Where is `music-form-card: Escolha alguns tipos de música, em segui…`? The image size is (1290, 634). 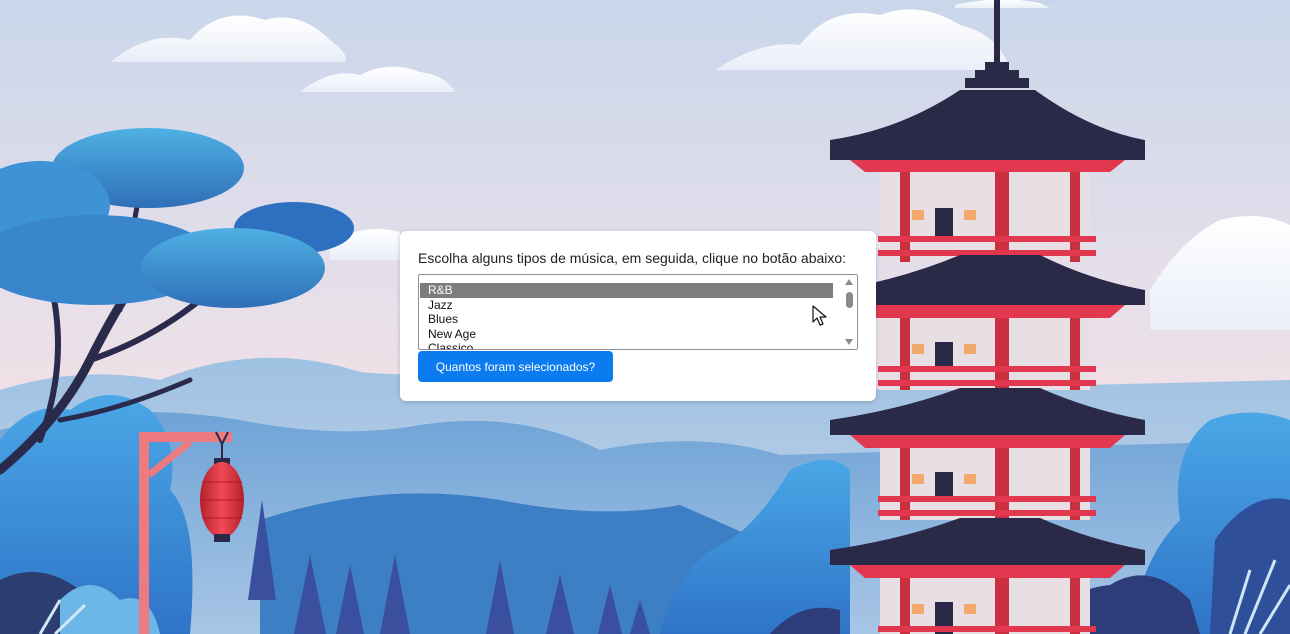 music-form-card: Escolha alguns tipos de música, em segui… is located at coordinates (638, 316).